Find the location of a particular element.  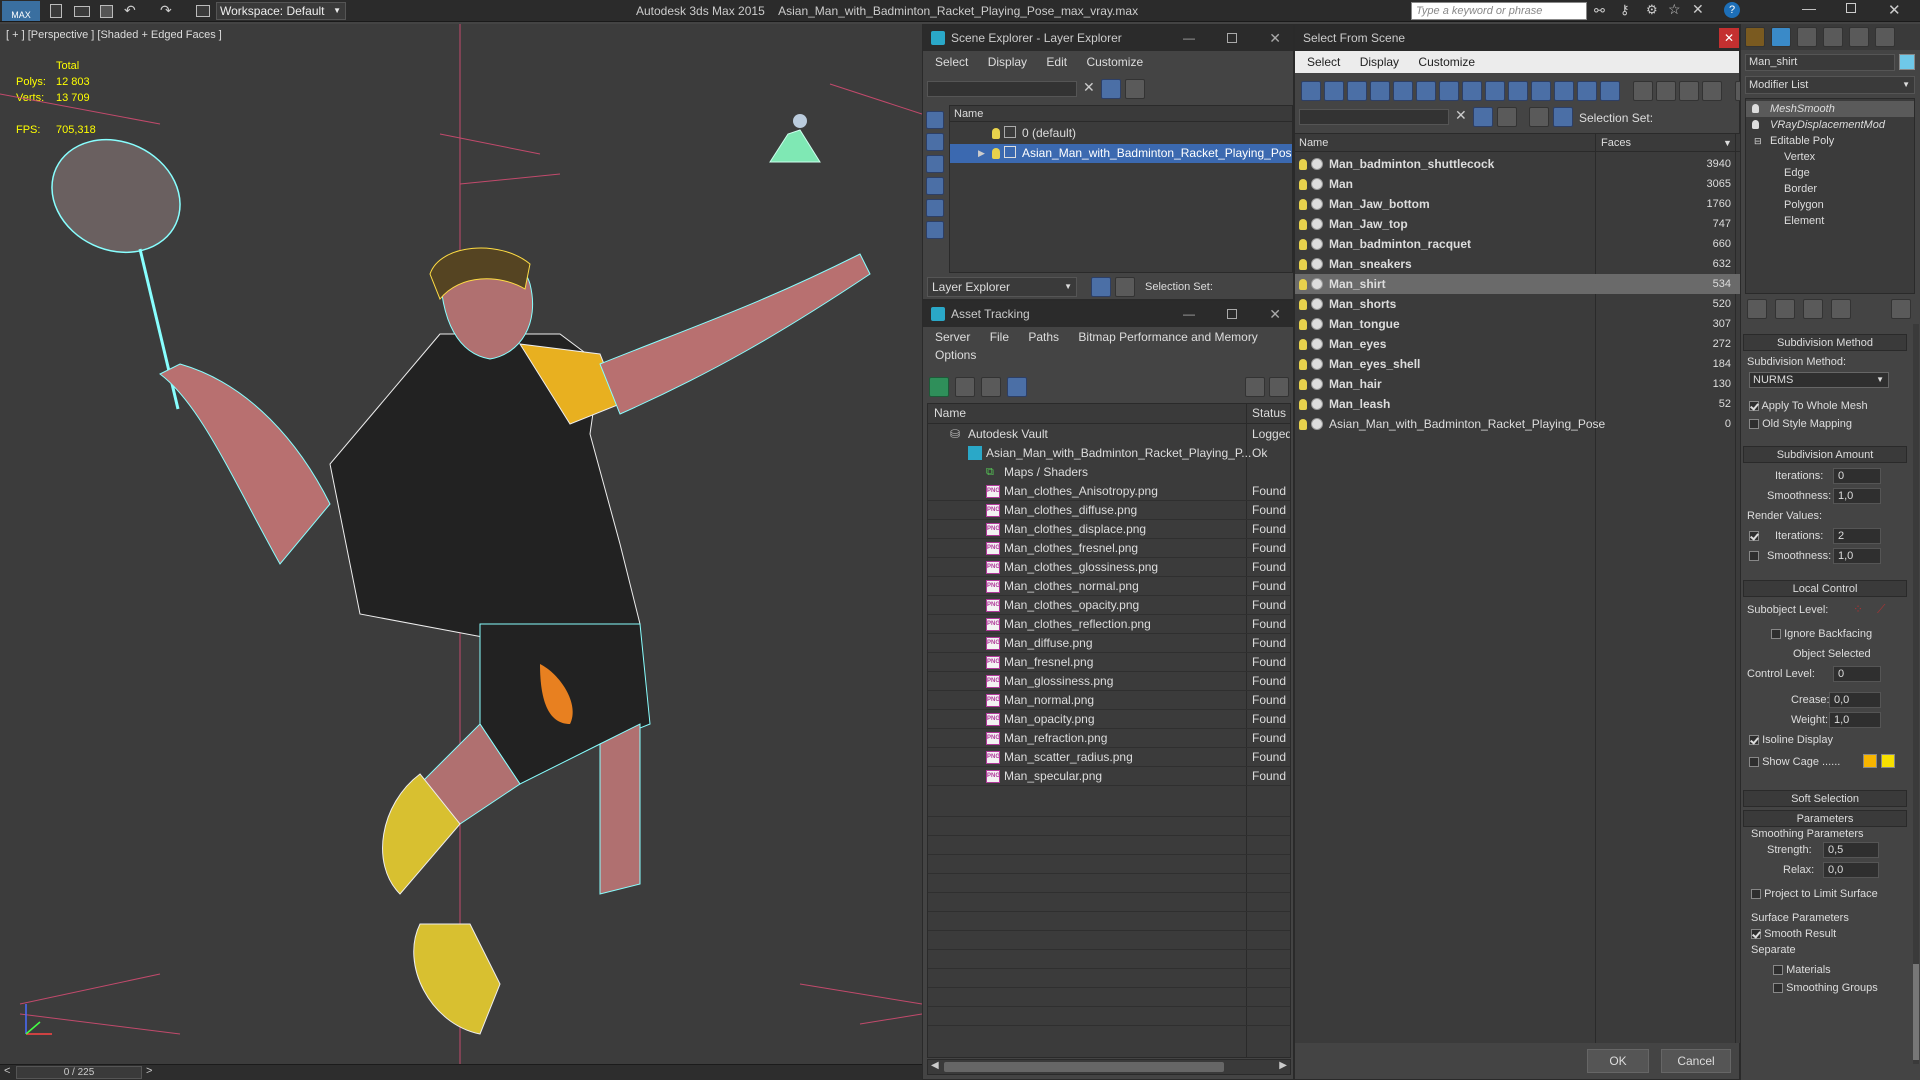

display-tab-icon is located at coordinates (1859, 37).